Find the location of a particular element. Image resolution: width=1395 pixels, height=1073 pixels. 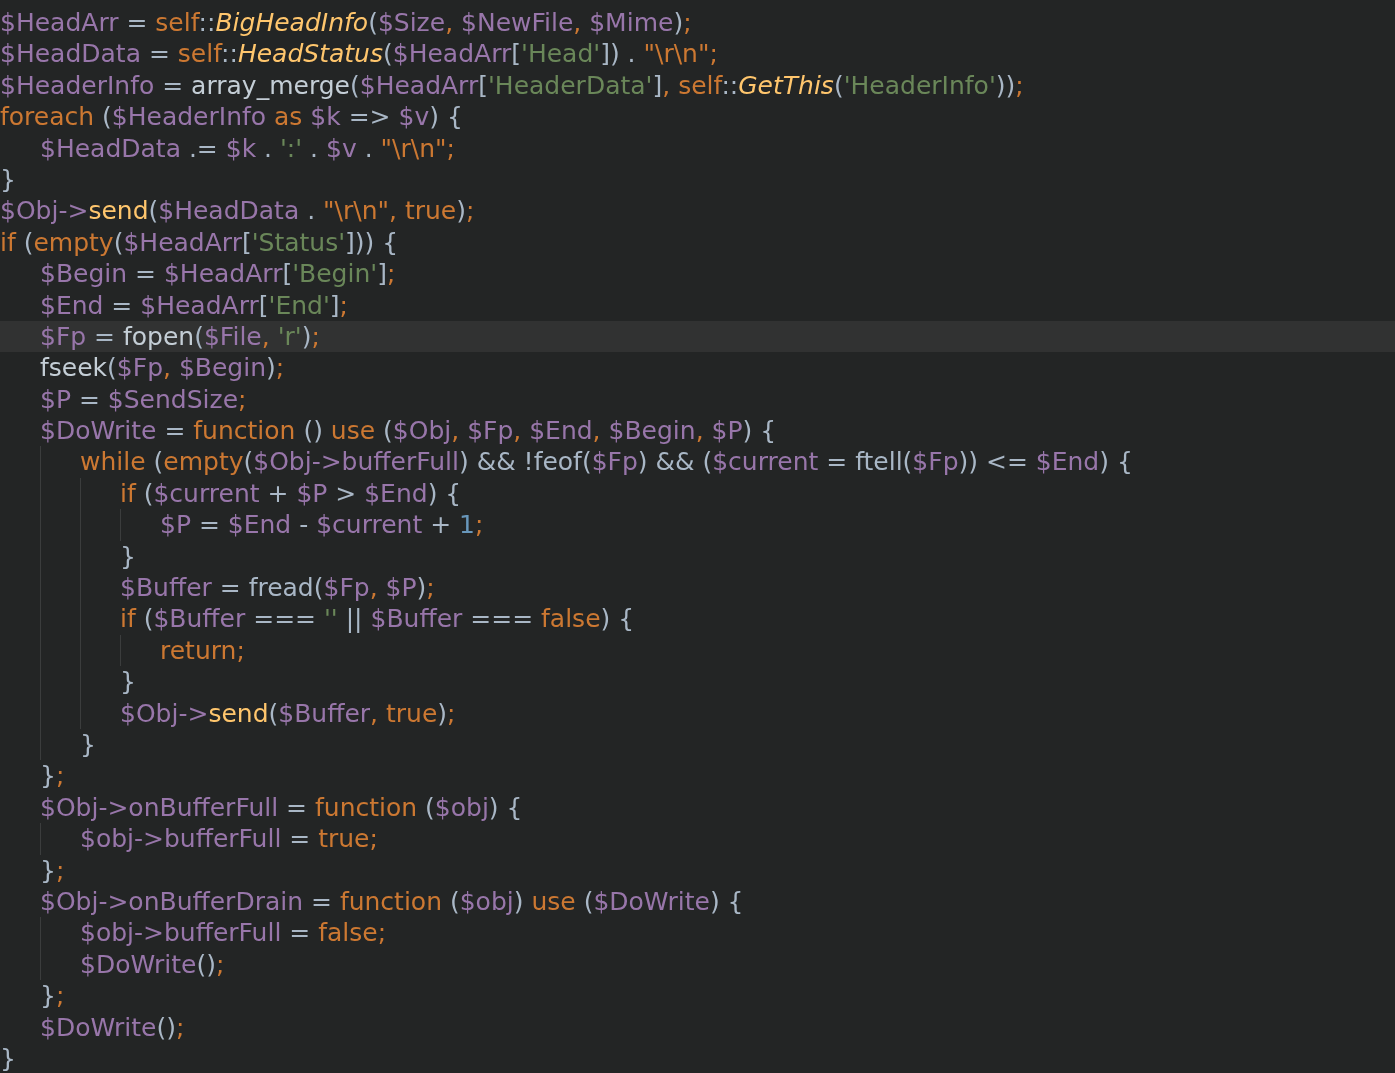

code-line: $Buffer = fread($Fp, $P); is located at coordinates (277, 588).